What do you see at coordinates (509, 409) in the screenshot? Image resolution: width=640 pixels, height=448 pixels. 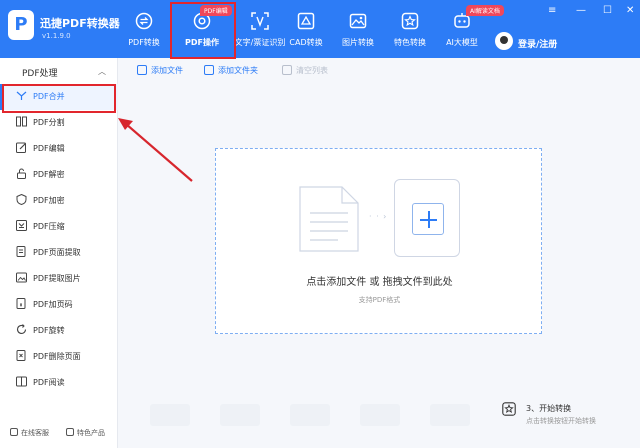 I see `start-convert-icon` at bounding box center [509, 409].